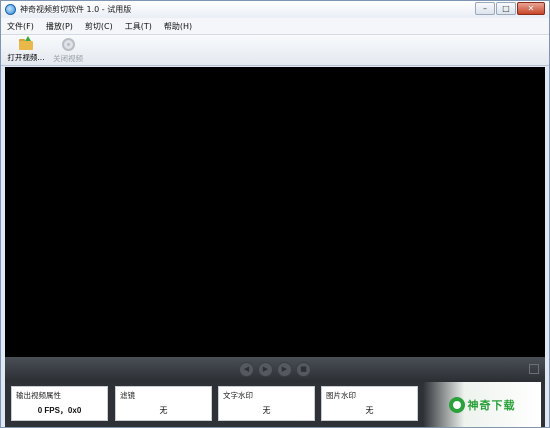 This screenshot has height=428, width=550. I want to click on site-watermark-text: 神奇下载, so click(491, 405).